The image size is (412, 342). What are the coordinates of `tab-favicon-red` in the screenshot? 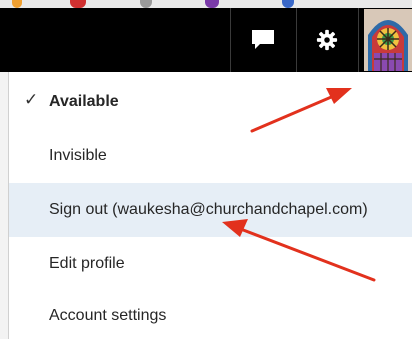 It's located at (78, 4).